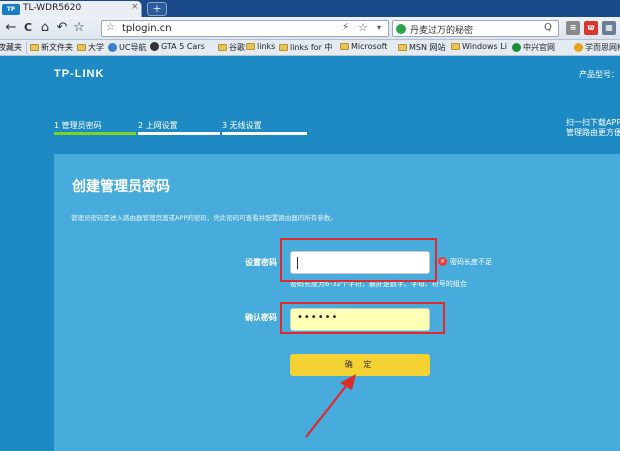 This screenshot has height=451, width=620. Describe the element at coordinates (231, 47) in the screenshot. I see `bookmark-item: 谷歌` at that location.